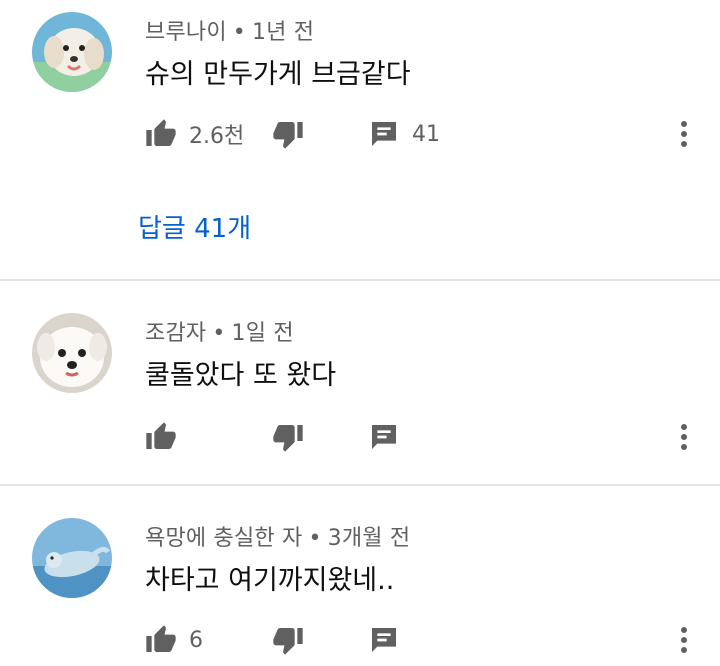  I want to click on comment-actions, so click(360, 437).